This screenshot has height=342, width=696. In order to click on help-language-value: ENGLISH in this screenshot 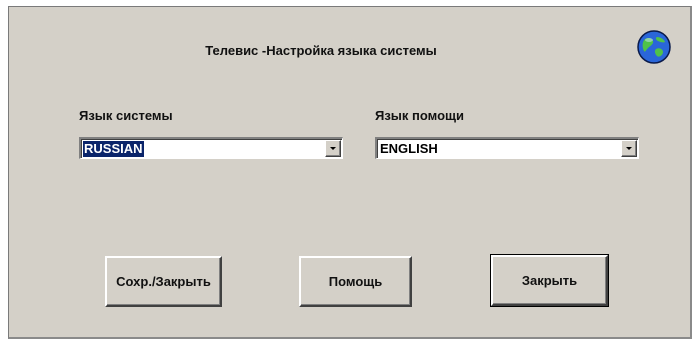, I will do `click(409, 148)`.